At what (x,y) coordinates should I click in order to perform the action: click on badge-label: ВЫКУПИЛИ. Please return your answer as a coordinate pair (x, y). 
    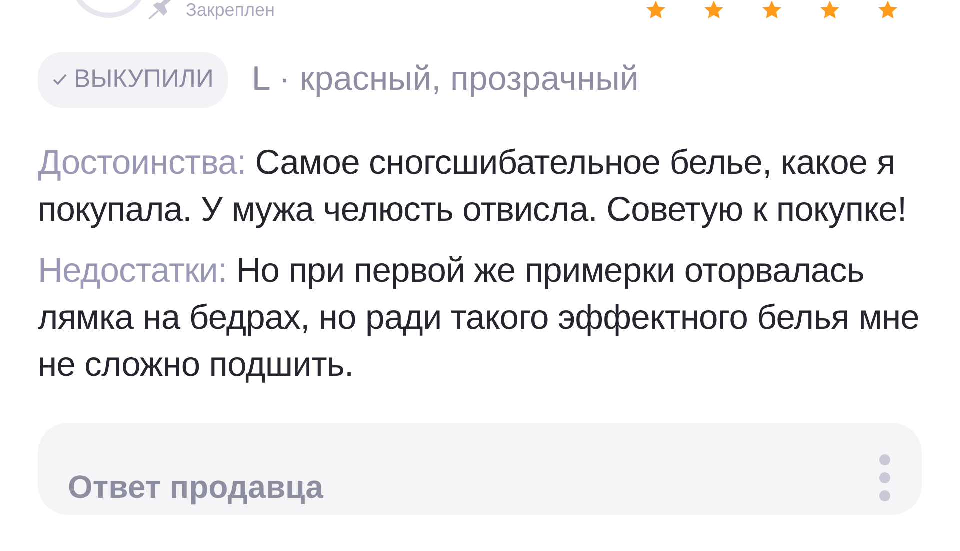
    Looking at the image, I should click on (144, 79).